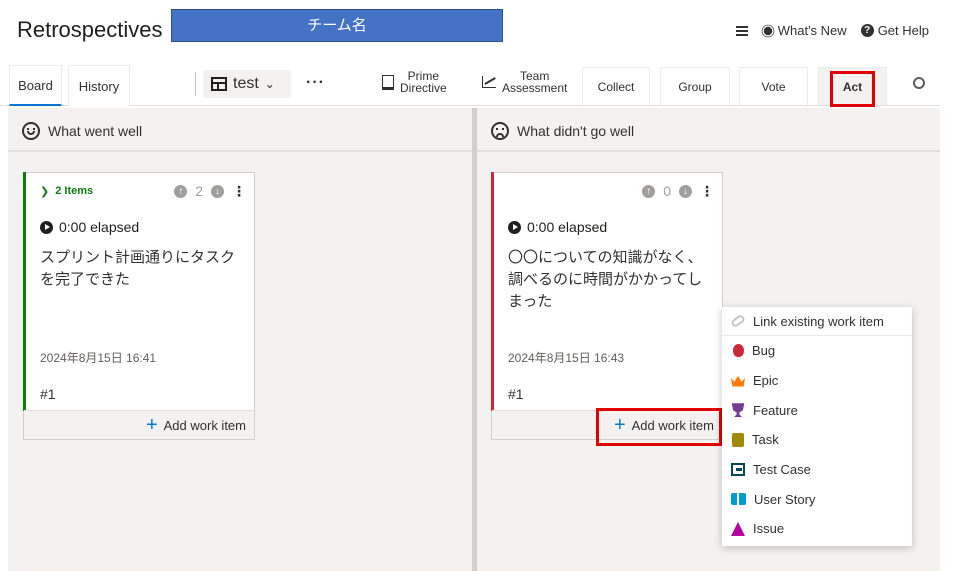  I want to click on bug-icon, so click(738, 351).